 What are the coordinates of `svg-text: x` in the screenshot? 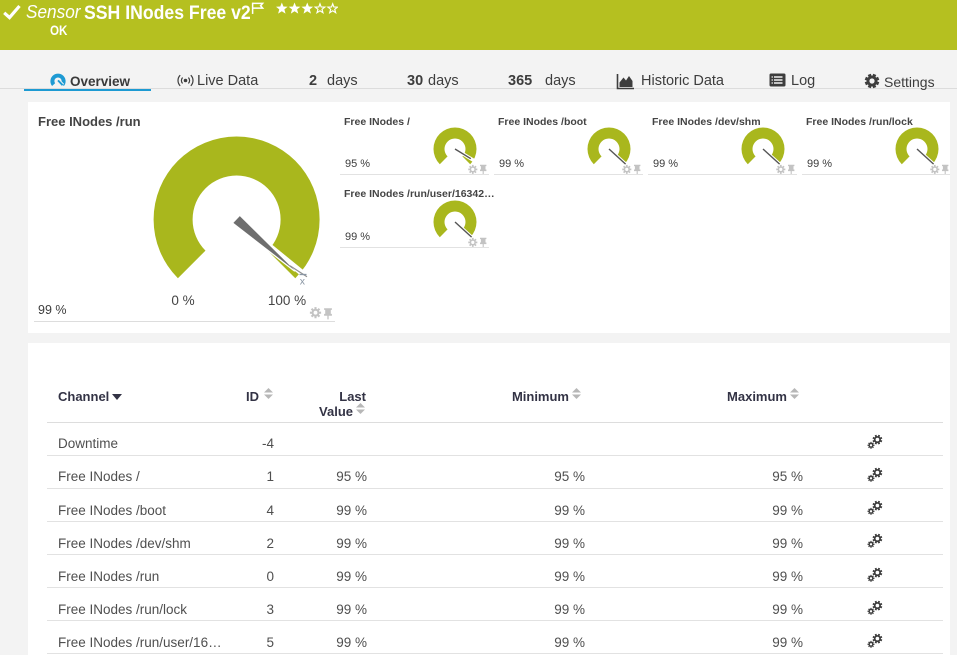 It's located at (303, 281).